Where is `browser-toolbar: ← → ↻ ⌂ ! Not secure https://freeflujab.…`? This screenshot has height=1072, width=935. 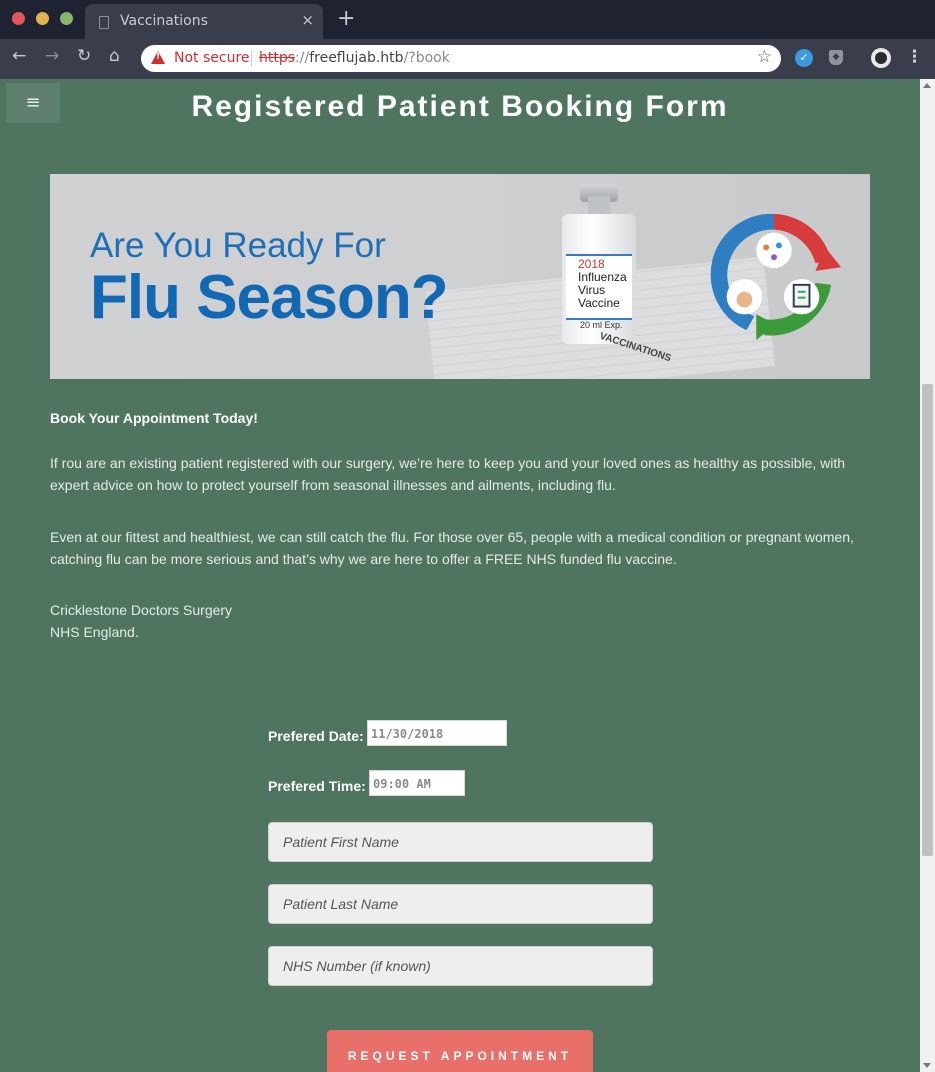 browser-toolbar: ← → ↻ ⌂ ! Not secure https://freeflujab.… is located at coordinates (467, 59).